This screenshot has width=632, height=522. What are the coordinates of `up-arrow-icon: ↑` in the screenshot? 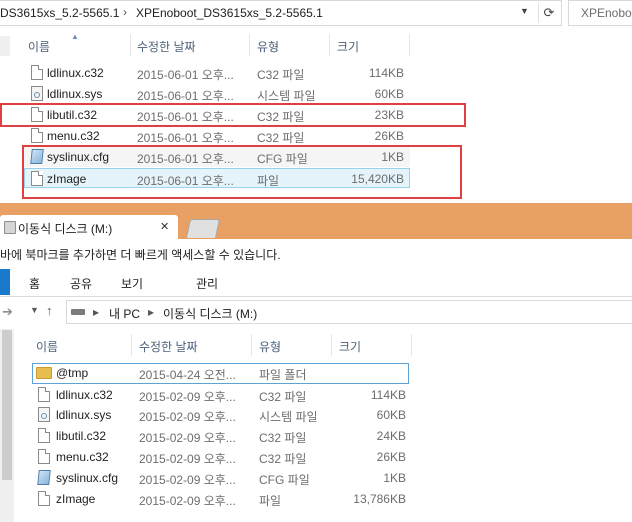 It's located at (49, 310).